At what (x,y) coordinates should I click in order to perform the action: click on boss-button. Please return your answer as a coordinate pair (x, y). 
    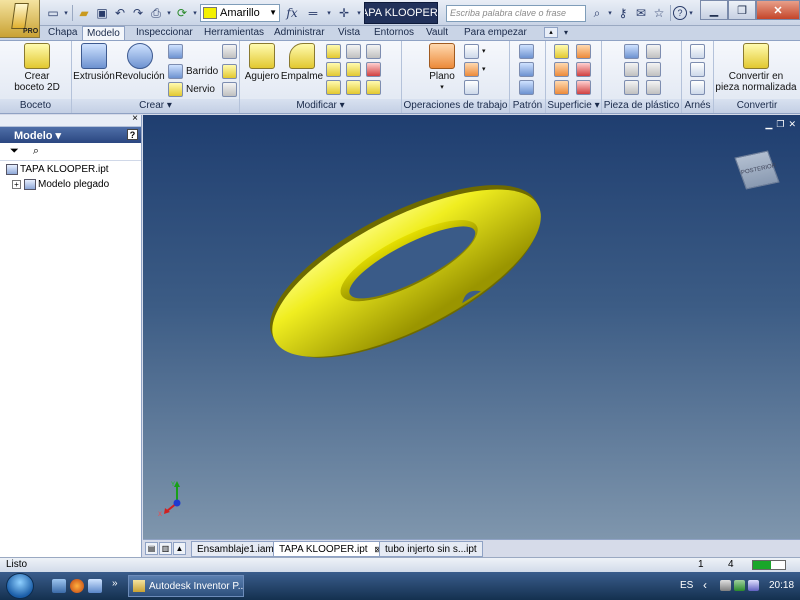
    Looking at the image, I should click on (633, 69).